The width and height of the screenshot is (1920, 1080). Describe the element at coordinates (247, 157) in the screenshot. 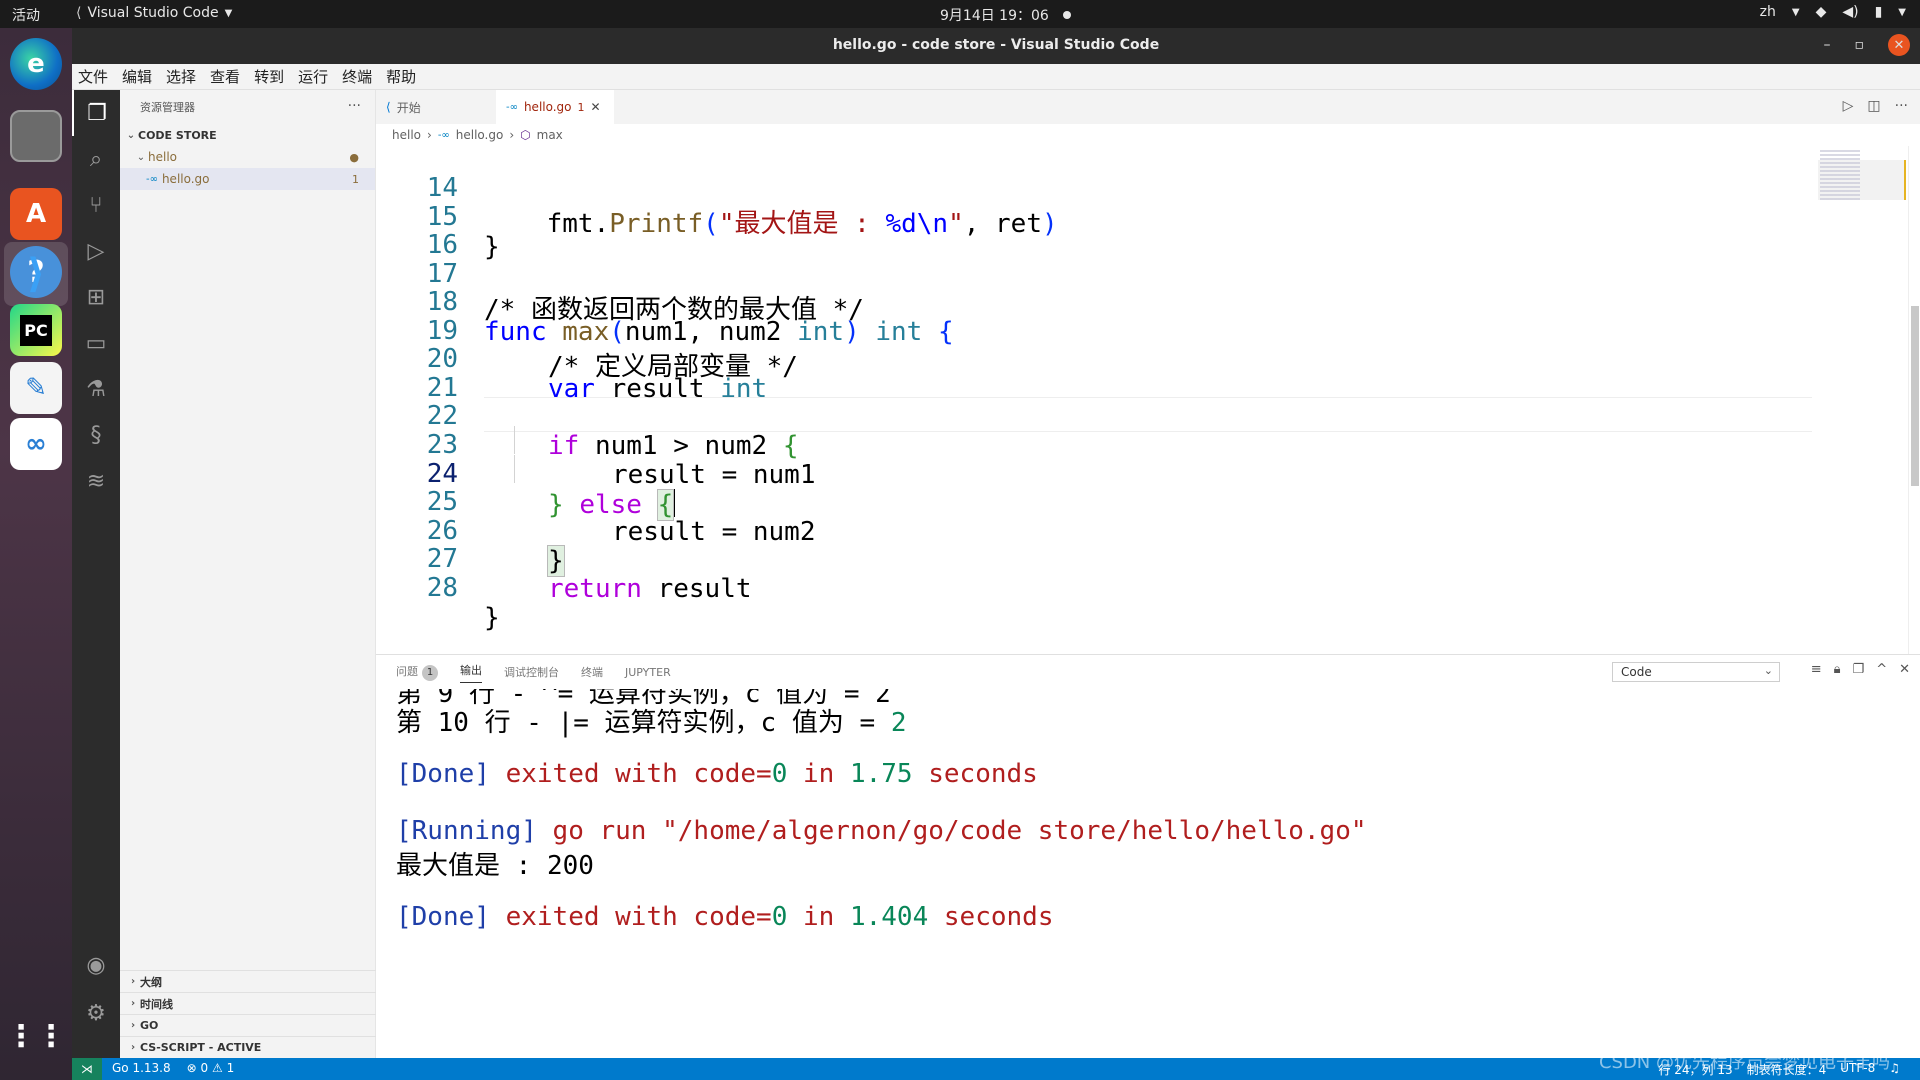

I see `folder-hello: ⌄ hello ●` at that location.